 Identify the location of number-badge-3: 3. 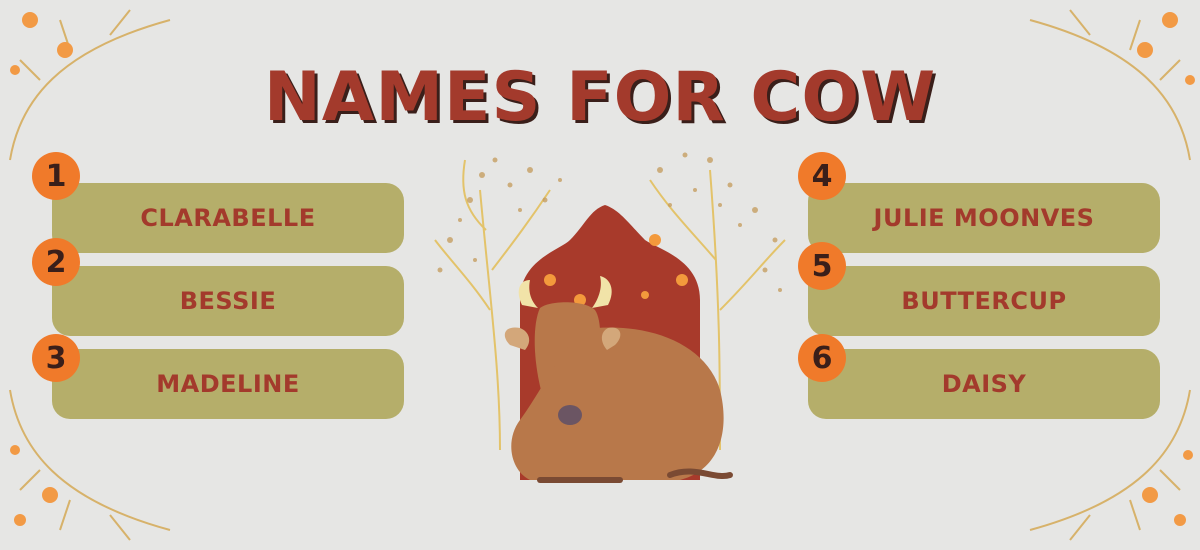
(56, 358).